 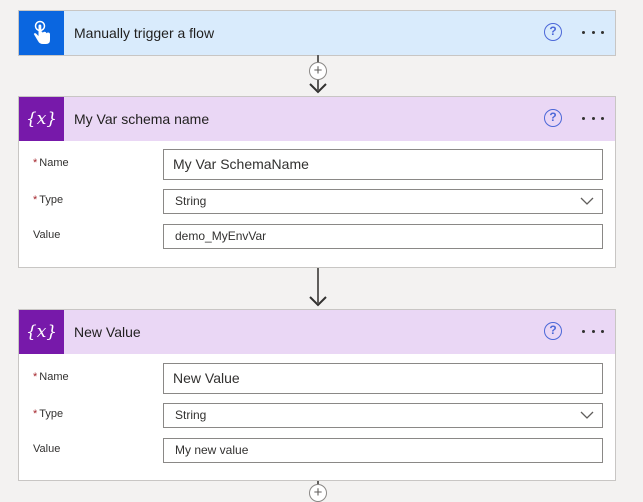 What do you see at coordinates (142, 119) in the screenshot?
I see `variable-card-title: My Var schema name` at bounding box center [142, 119].